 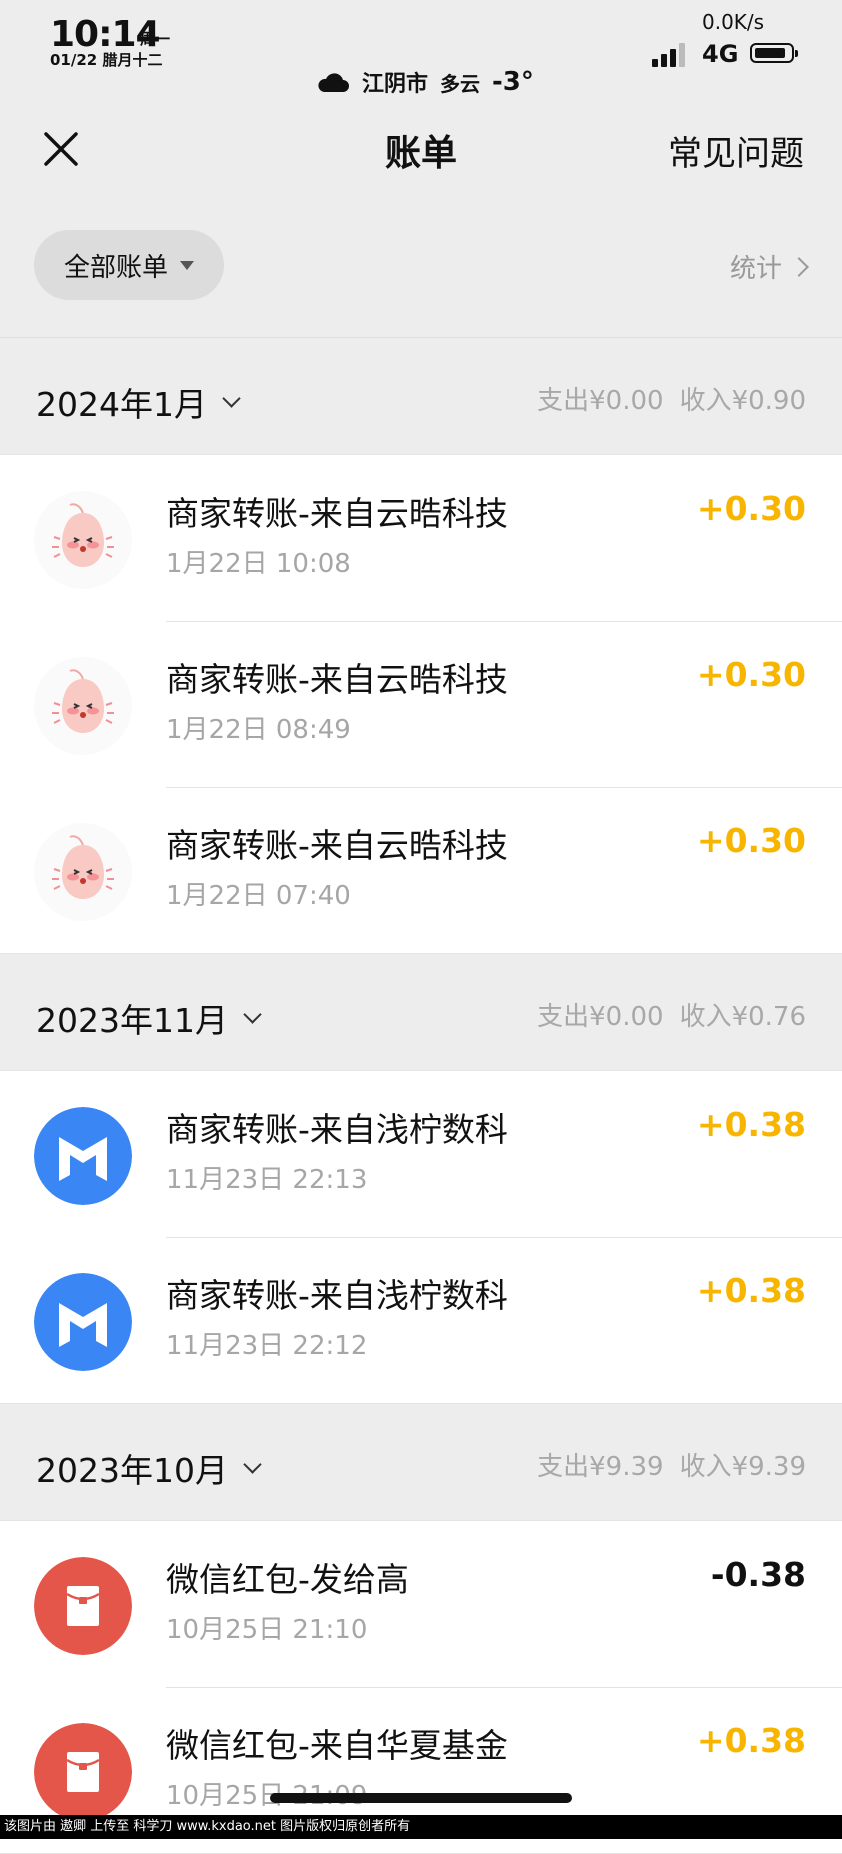 I want to click on signal-icon, so click(x=671, y=55).